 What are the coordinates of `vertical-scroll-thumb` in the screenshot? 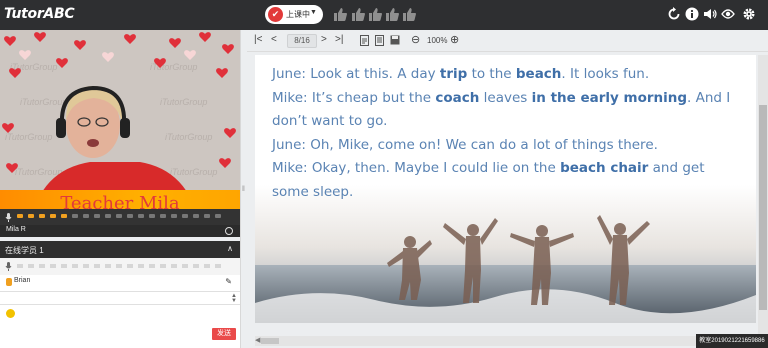 It's located at (763, 207).